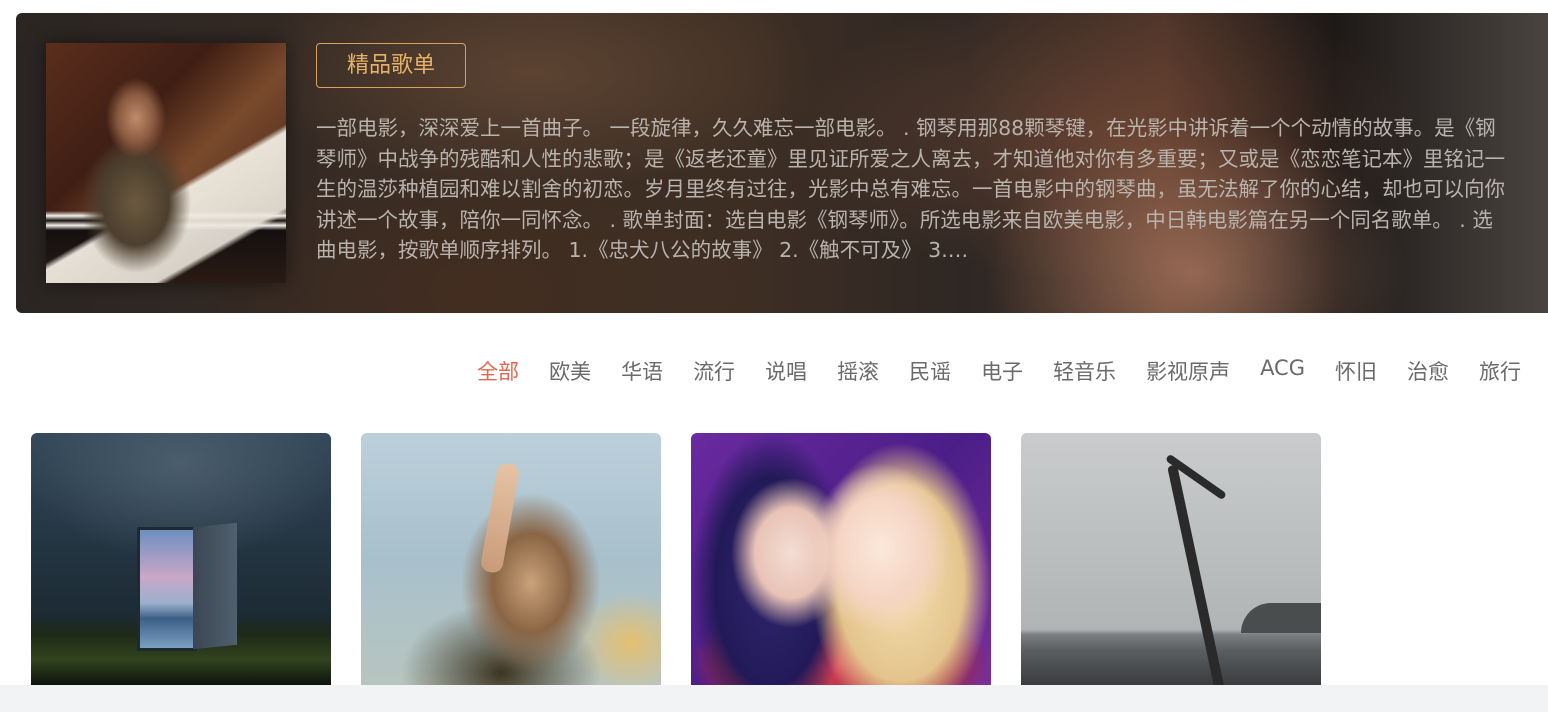  Describe the element at coordinates (166, 163) in the screenshot. I see `playlist-cover-image` at that location.